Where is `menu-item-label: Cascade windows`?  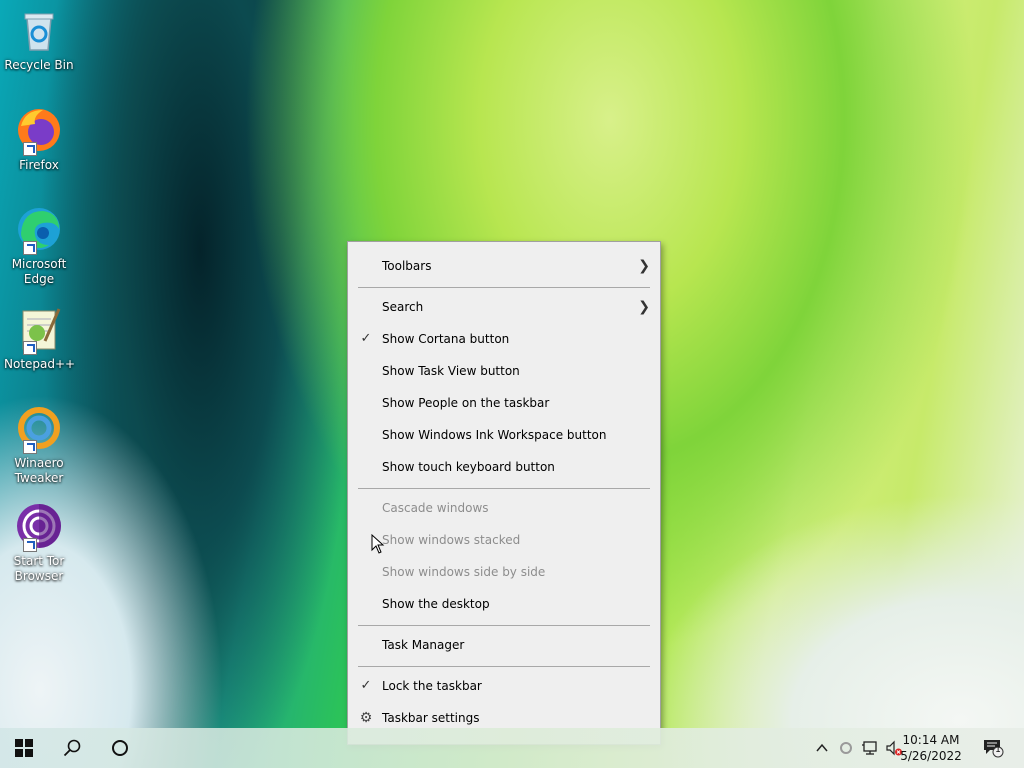
menu-item-label: Cascade windows is located at coordinates (435, 508).